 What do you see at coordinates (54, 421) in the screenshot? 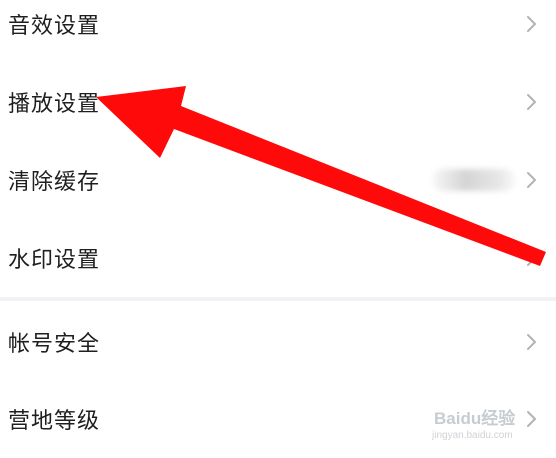
I see `settings-item-label: 营地等级` at bounding box center [54, 421].